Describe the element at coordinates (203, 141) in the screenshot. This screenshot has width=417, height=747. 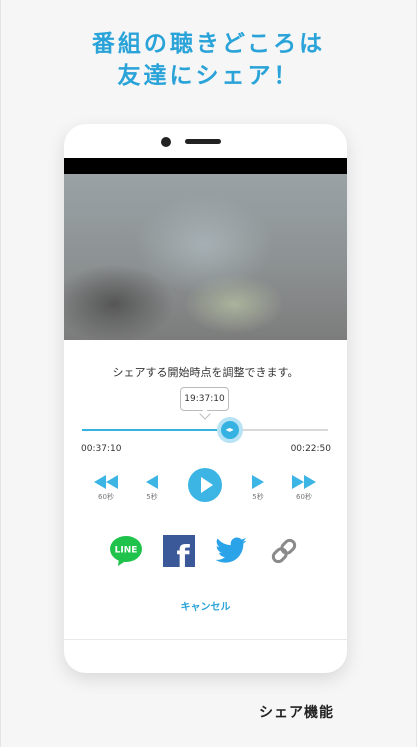
I see `phone-speaker` at that location.